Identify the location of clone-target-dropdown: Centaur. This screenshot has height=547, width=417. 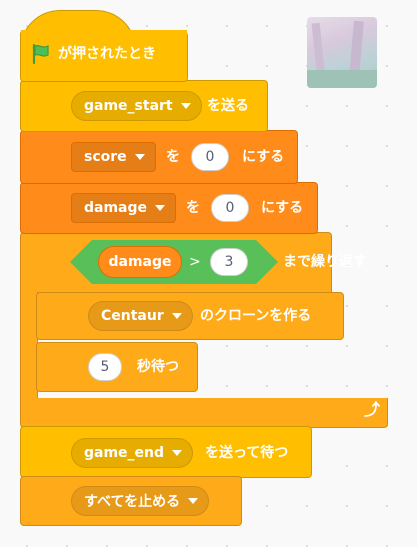
(140, 316).